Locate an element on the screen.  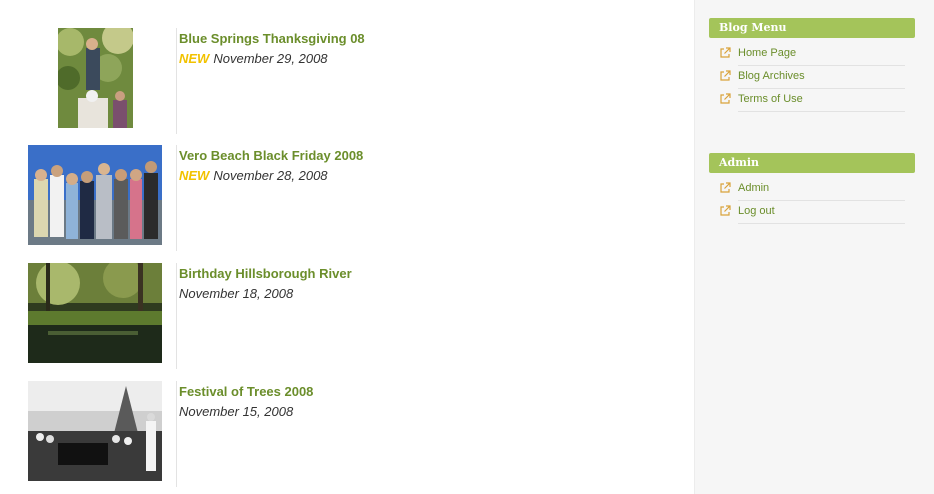
home-page-link: Home Page is located at coordinates (767, 53).